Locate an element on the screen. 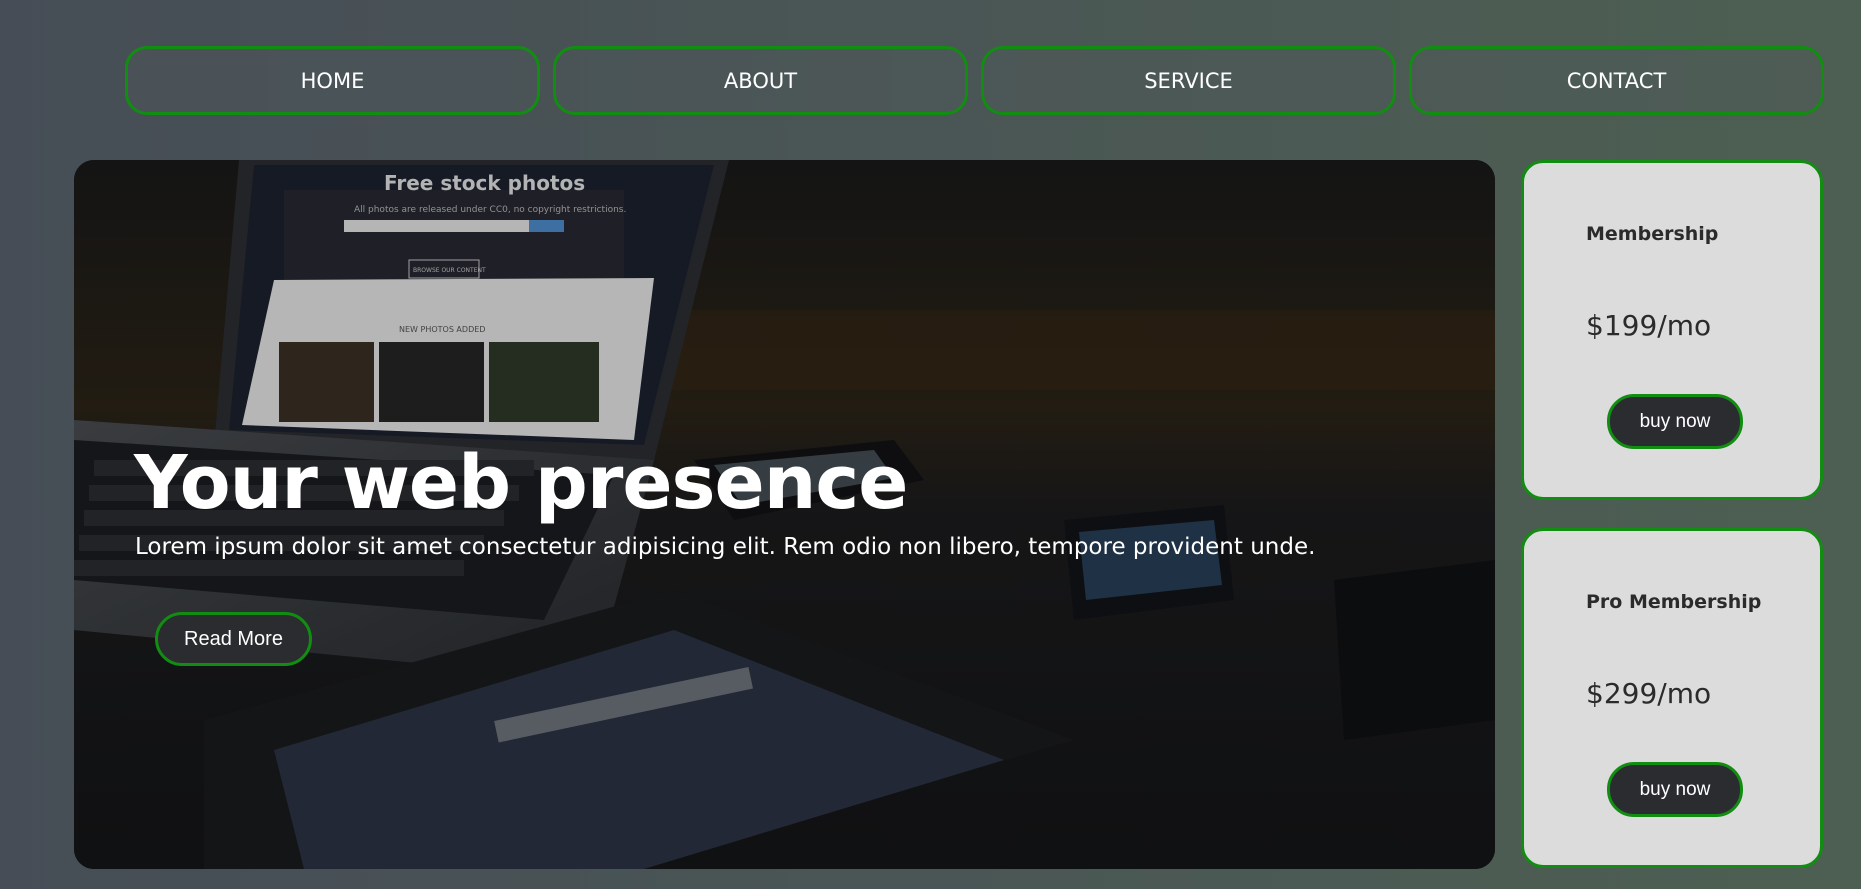 This screenshot has height=889, width=1861. membership-card: Membership $199/mo buy now is located at coordinates (1672, 330).